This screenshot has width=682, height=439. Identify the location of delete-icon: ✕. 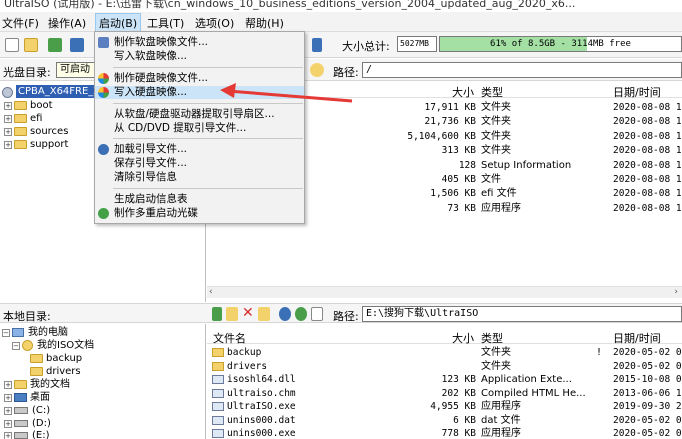
(248, 313).